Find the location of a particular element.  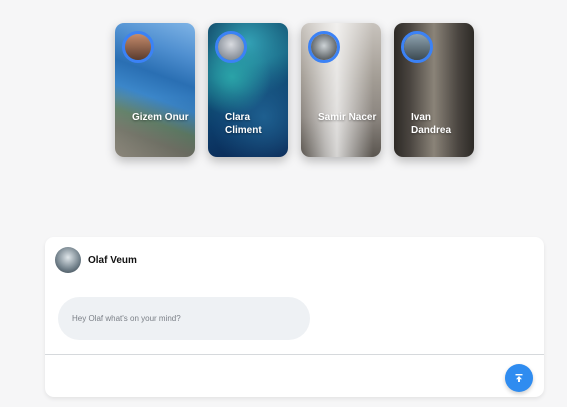

story-card: Samir Nacer is located at coordinates (341, 90).